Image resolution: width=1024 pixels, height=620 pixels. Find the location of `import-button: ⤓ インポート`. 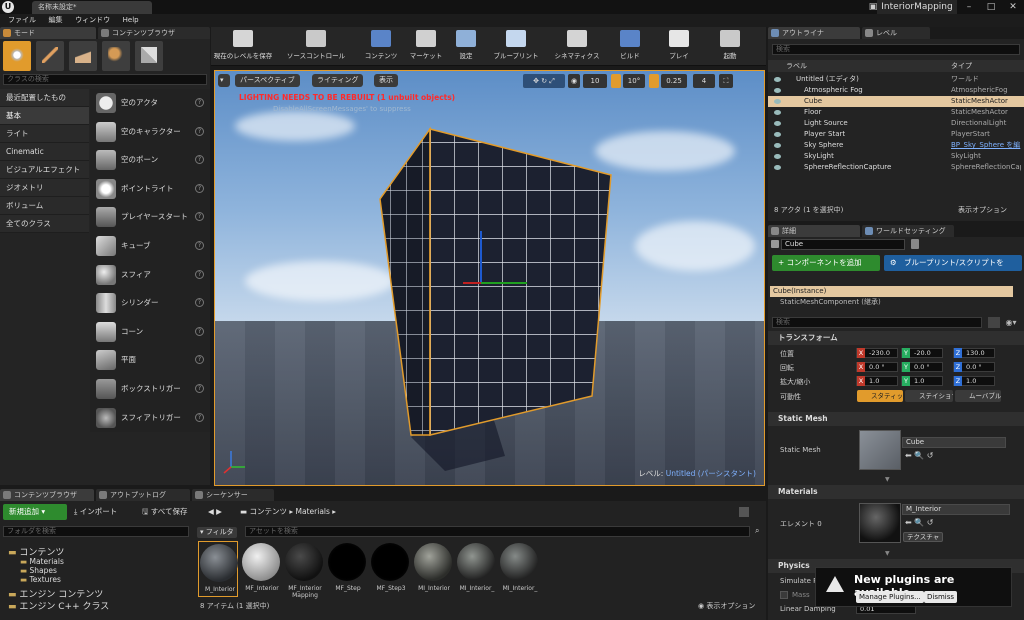

import-button: ⤓ インポート is located at coordinates (95, 512).